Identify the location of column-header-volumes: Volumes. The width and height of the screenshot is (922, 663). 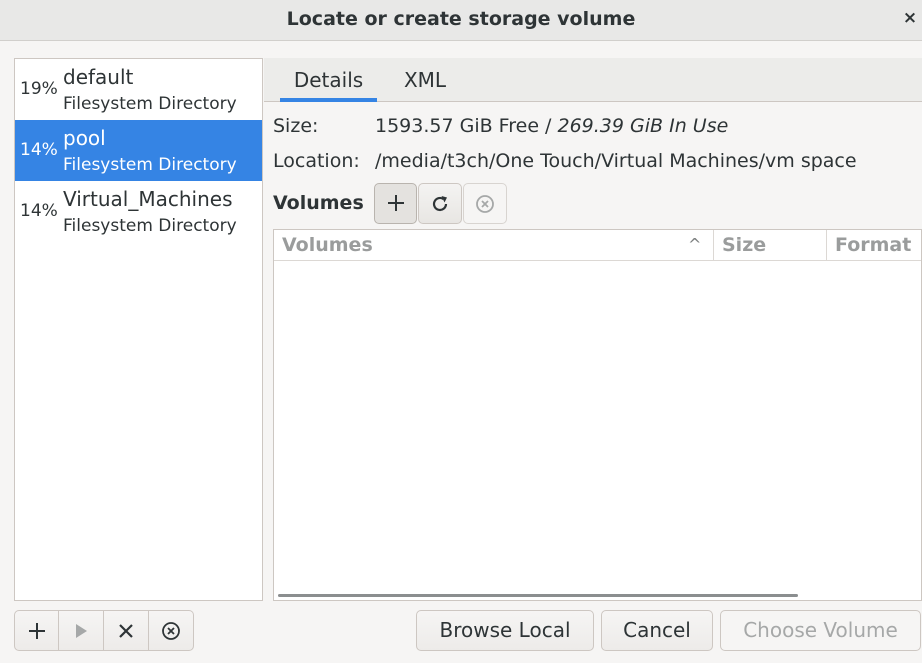
(493, 245).